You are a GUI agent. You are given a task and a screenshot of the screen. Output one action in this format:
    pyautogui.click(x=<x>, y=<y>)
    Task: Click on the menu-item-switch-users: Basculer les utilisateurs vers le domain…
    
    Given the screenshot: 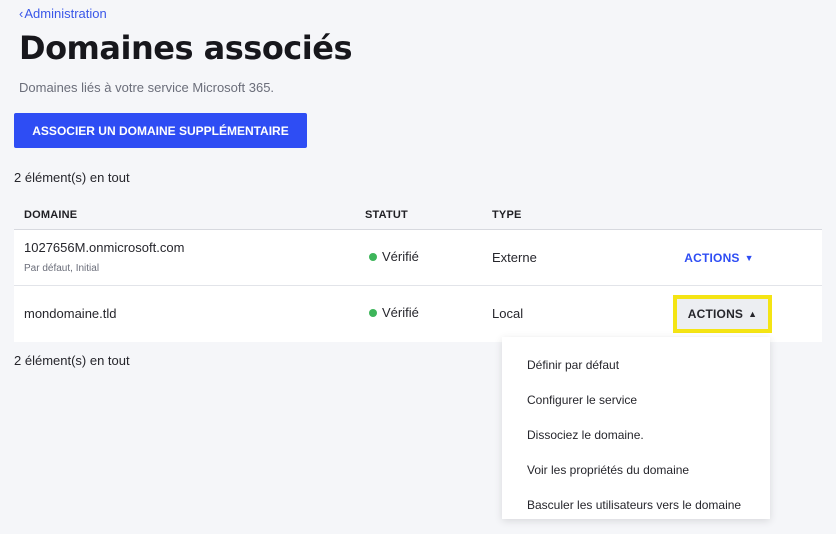 What is the action you would take?
    pyautogui.click(x=636, y=504)
    